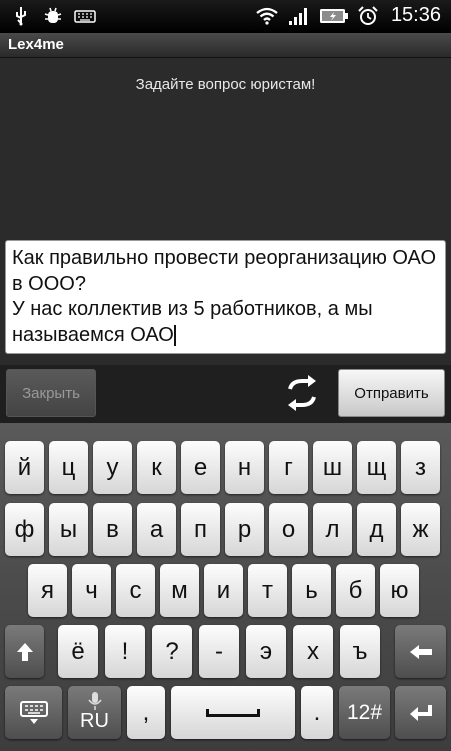  I want to click on key-6: р, so click(244, 529).